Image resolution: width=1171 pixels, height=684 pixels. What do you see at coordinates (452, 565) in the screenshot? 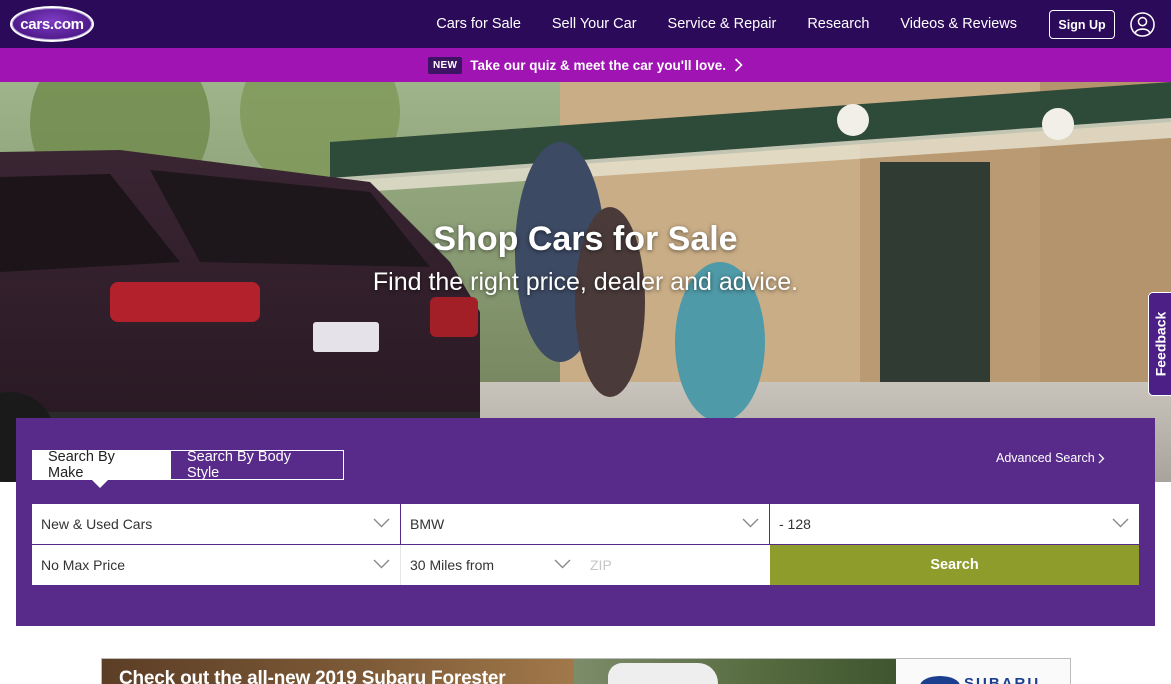
I see `distance-value: 30 Miles from` at bounding box center [452, 565].